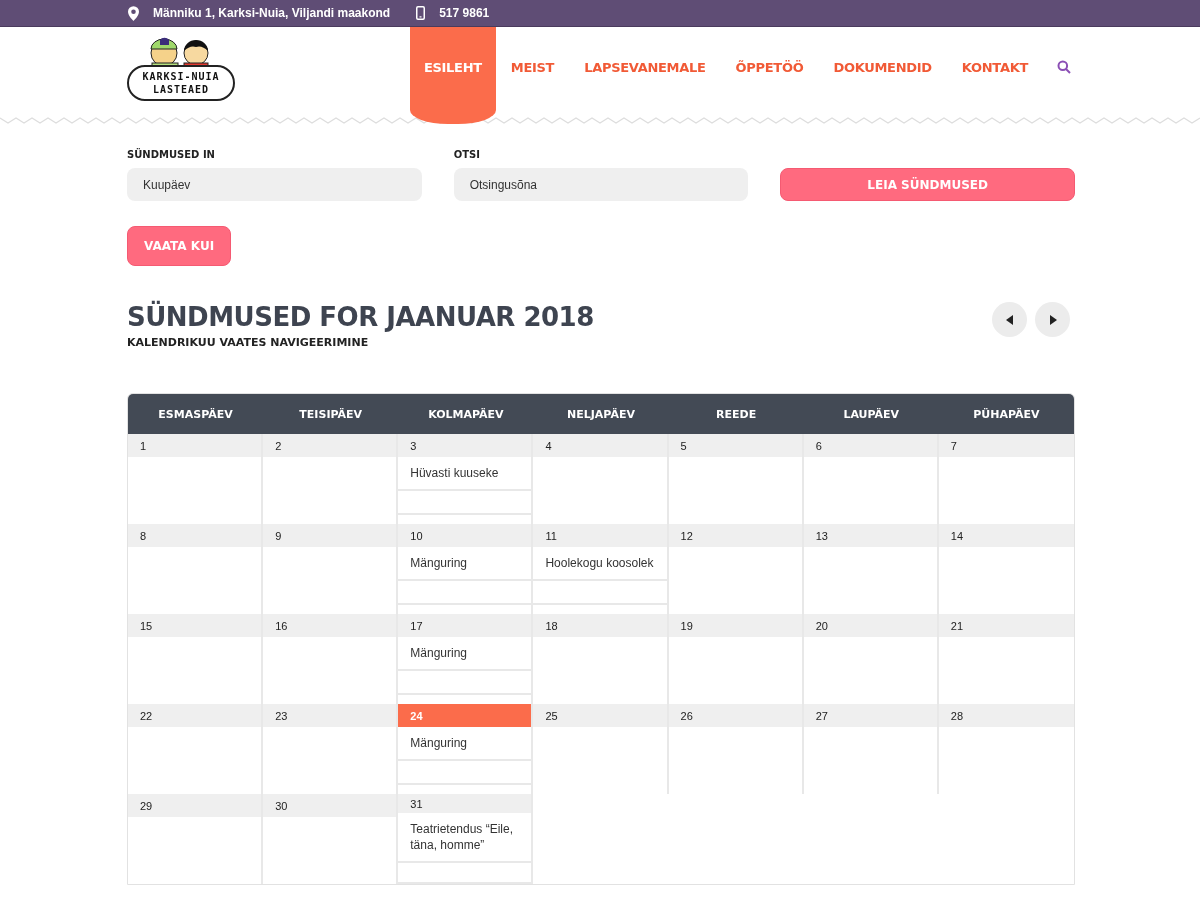  I want to click on event-link: Hoolekogu koosolek, so click(600, 564).